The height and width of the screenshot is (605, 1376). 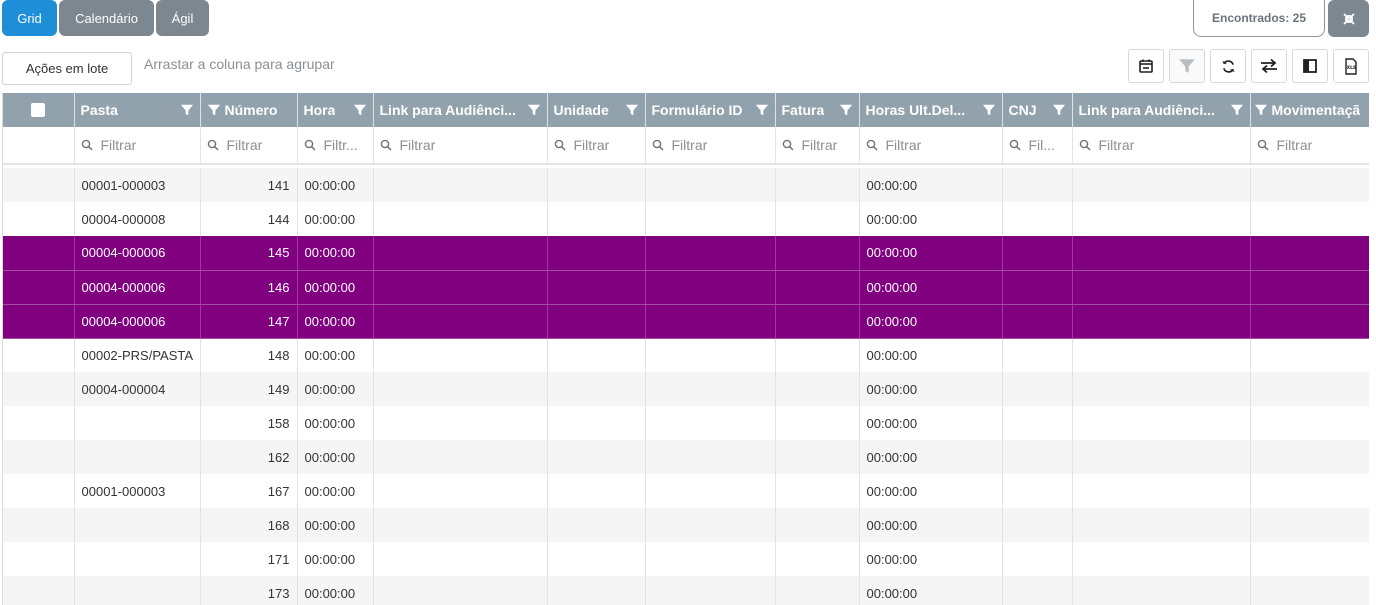 I want to click on table-row: 171 00:00:00 00:00:00, so click(x=686, y=559).